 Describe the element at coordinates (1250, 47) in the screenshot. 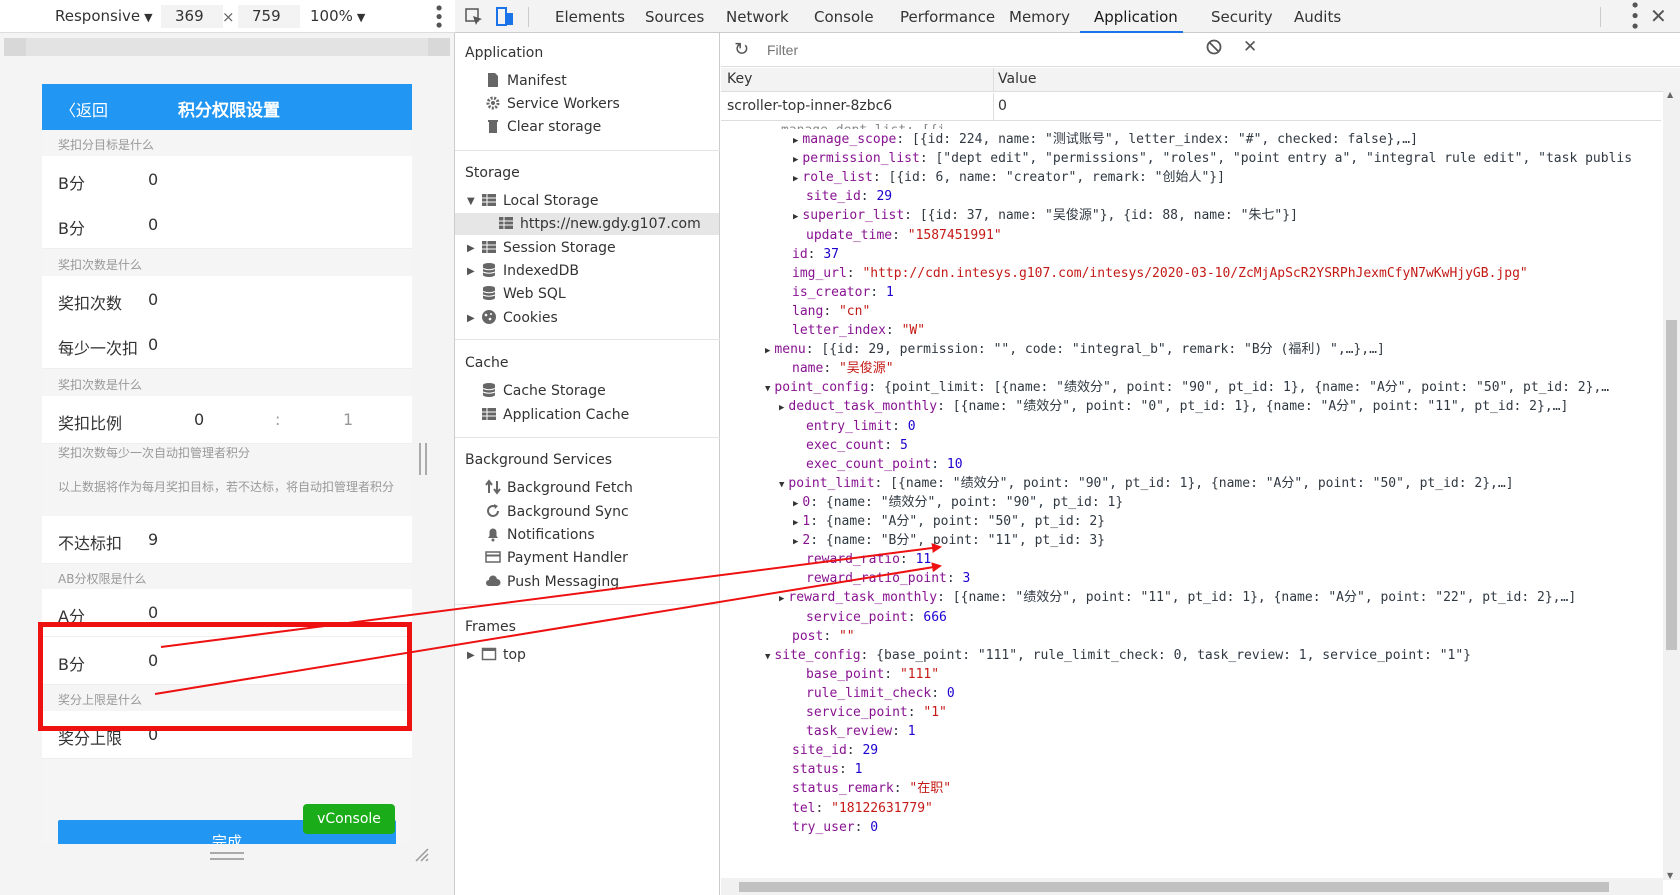

I see `delete-selected-icon: ✕` at that location.